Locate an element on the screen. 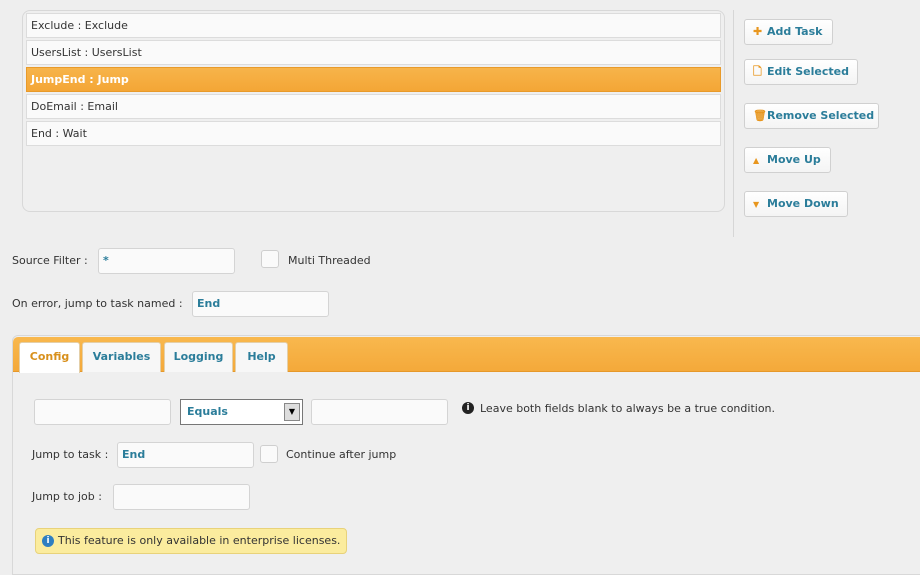 This screenshot has width=920, height=575. tab-help: Help is located at coordinates (261, 357).